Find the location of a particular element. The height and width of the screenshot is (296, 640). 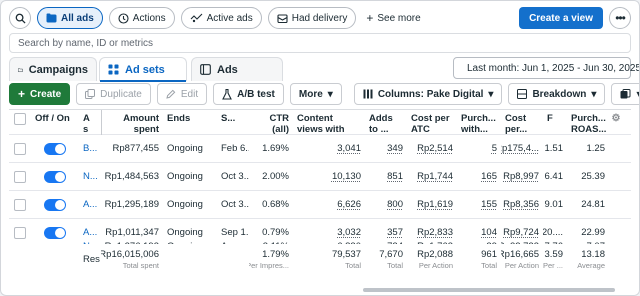

create-button: + Create is located at coordinates (40, 94).